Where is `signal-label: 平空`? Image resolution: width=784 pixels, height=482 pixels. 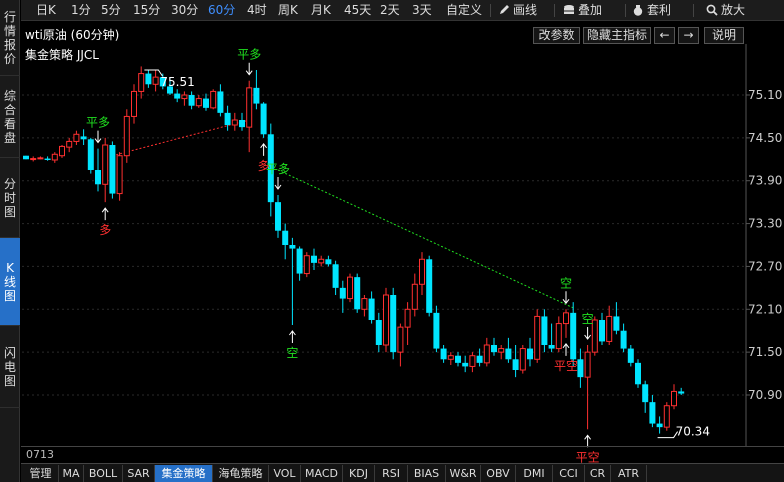
signal-label: 平空 is located at coordinates (566, 366).